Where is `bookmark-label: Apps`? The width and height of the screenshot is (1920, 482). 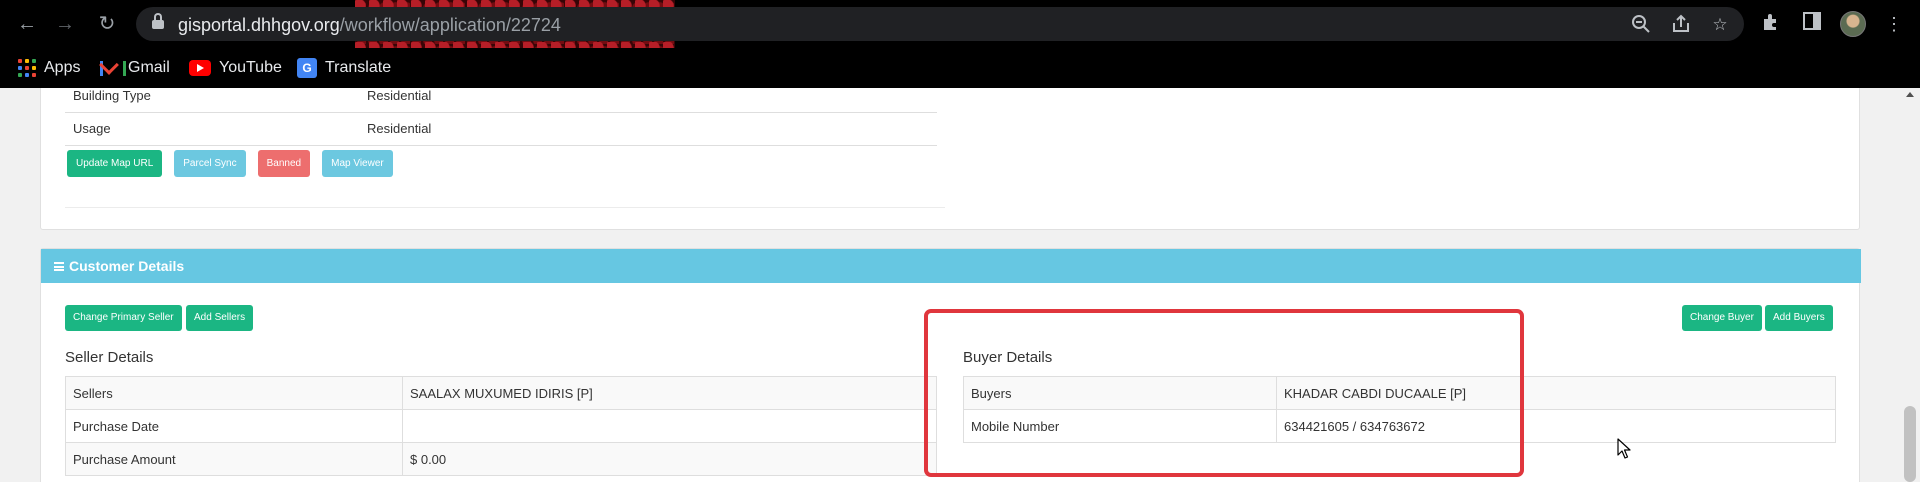
bookmark-label: Apps is located at coordinates (62, 67).